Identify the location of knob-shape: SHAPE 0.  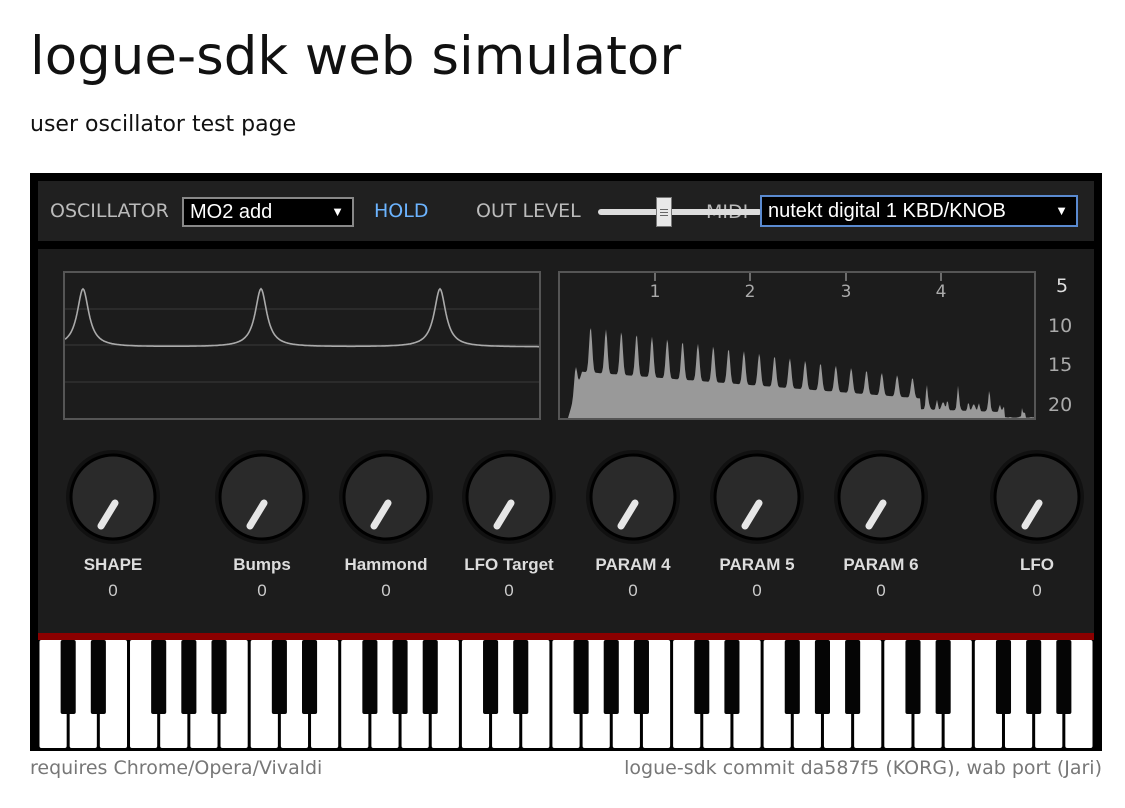
(113, 525).